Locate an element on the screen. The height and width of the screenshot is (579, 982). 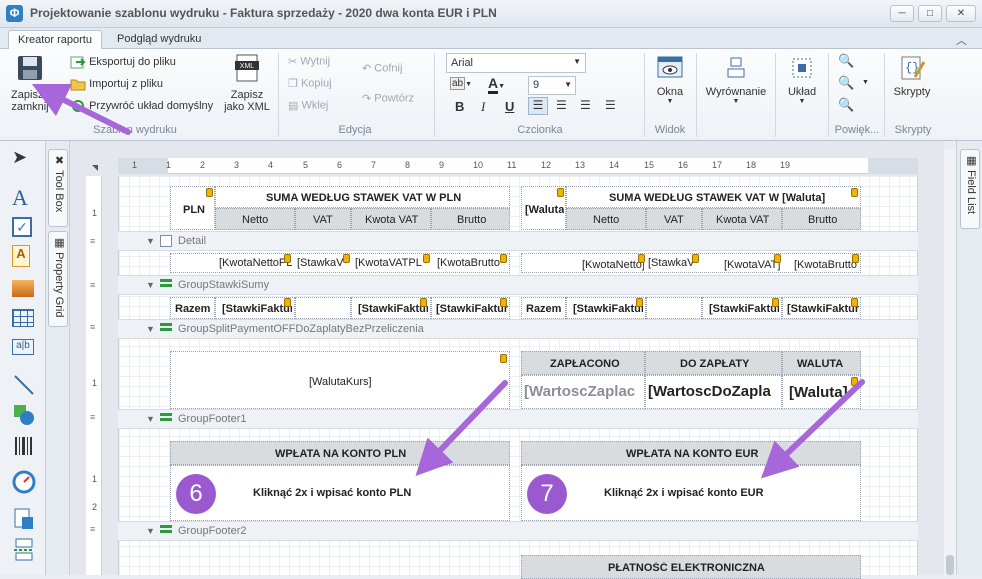
band-group-stawki: ▼ GroupStawkiSumy is located at coordinates (518, 285).